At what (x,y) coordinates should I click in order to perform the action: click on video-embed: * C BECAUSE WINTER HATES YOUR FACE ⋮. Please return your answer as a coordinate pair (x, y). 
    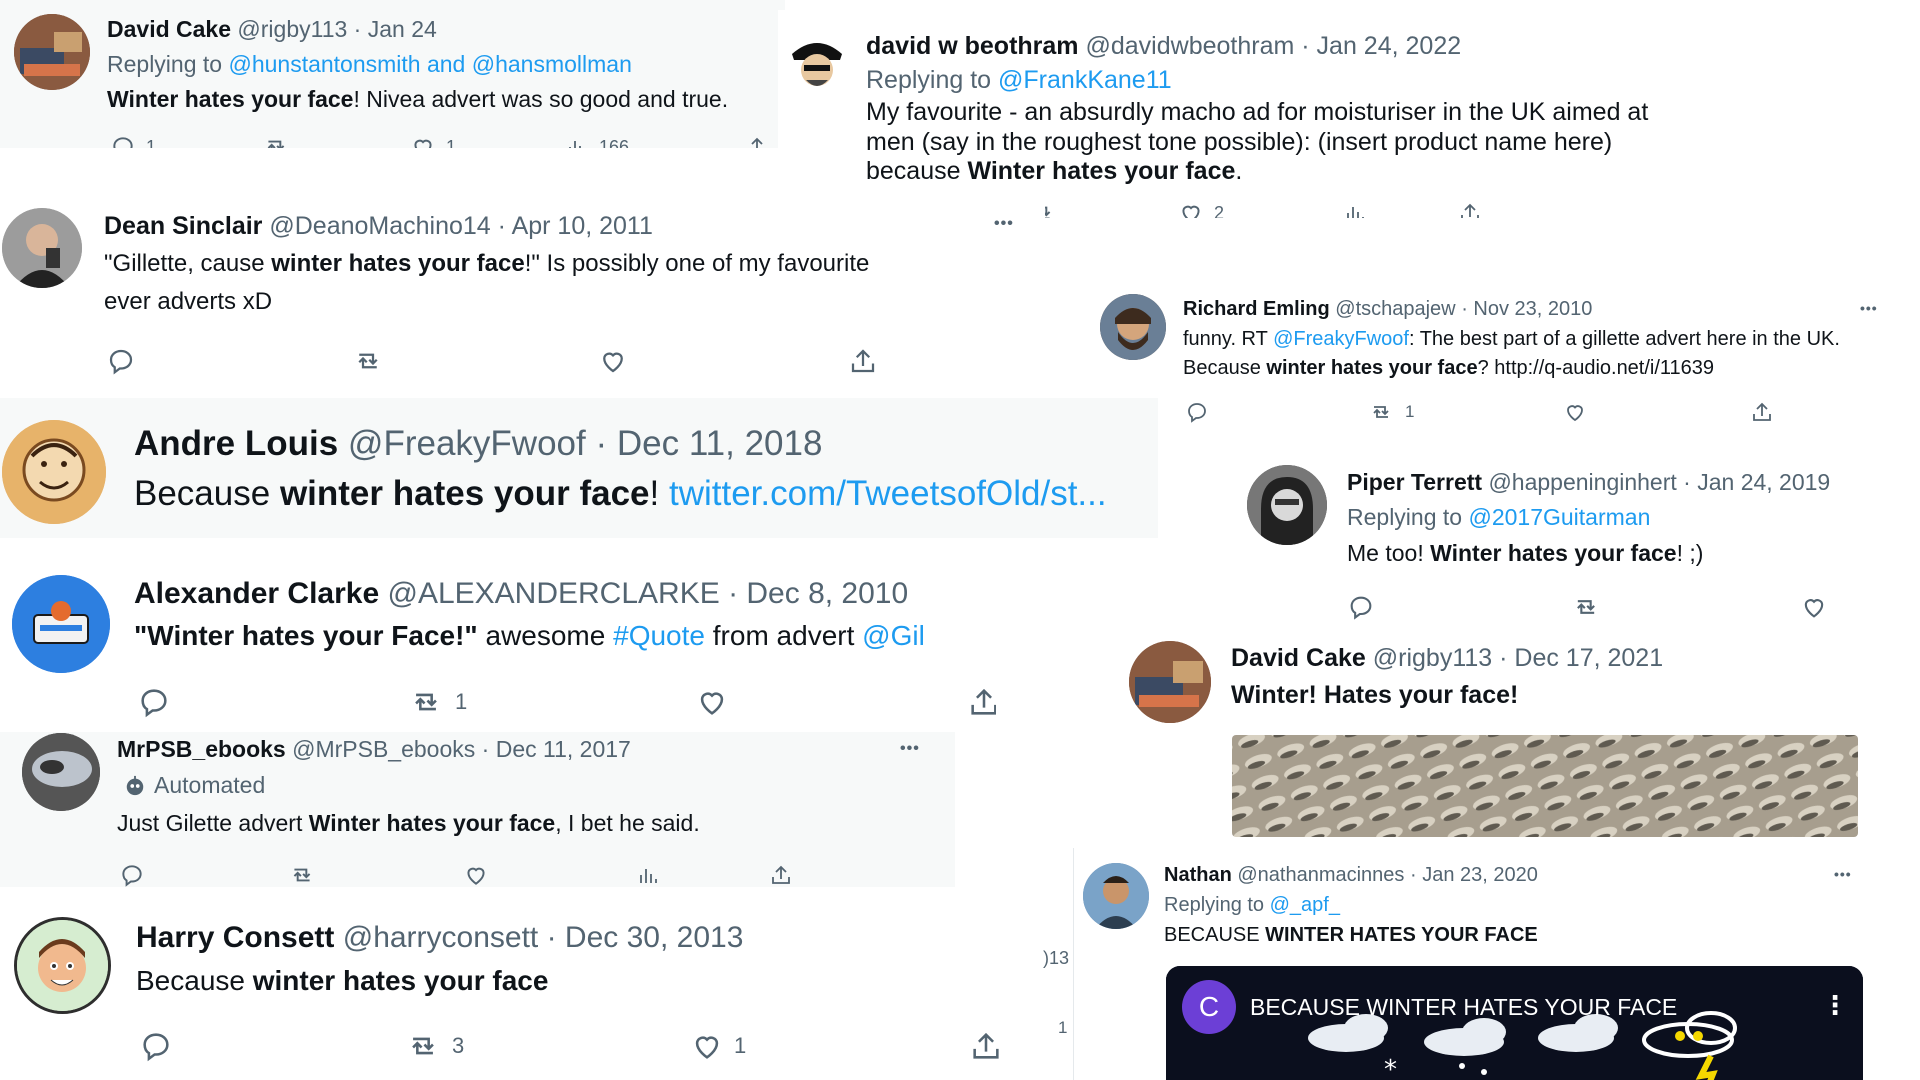
    Looking at the image, I should click on (1514, 1023).